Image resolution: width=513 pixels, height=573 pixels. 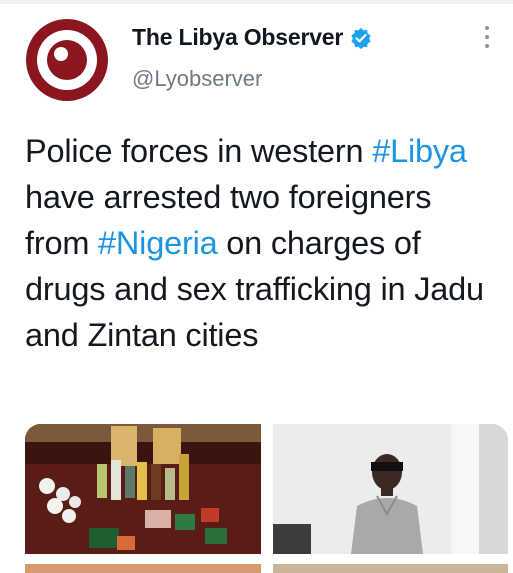 What do you see at coordinates (199, 151) in the screenshot?
I see `tweet-text-segment: Police forces in western` at bounding box center [199, 151].